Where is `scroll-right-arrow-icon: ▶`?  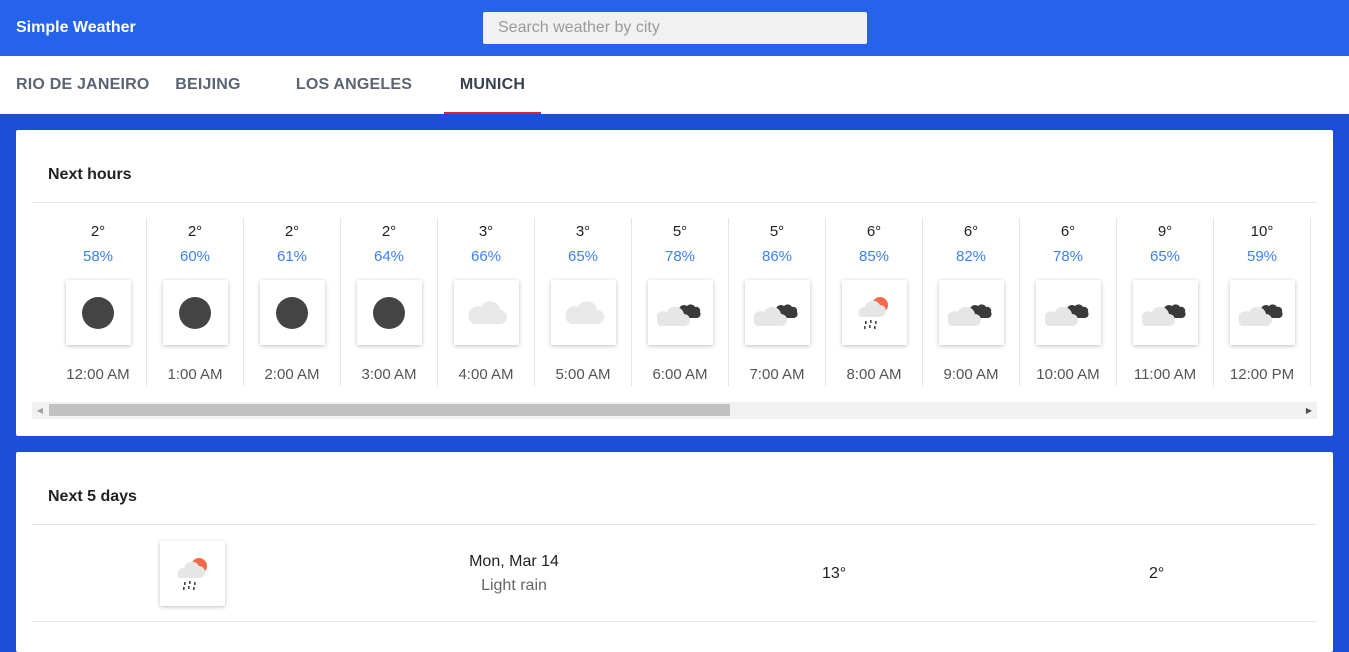 scroll-right-arrow-icon: ▶ is located at coordinates (1309, 410).